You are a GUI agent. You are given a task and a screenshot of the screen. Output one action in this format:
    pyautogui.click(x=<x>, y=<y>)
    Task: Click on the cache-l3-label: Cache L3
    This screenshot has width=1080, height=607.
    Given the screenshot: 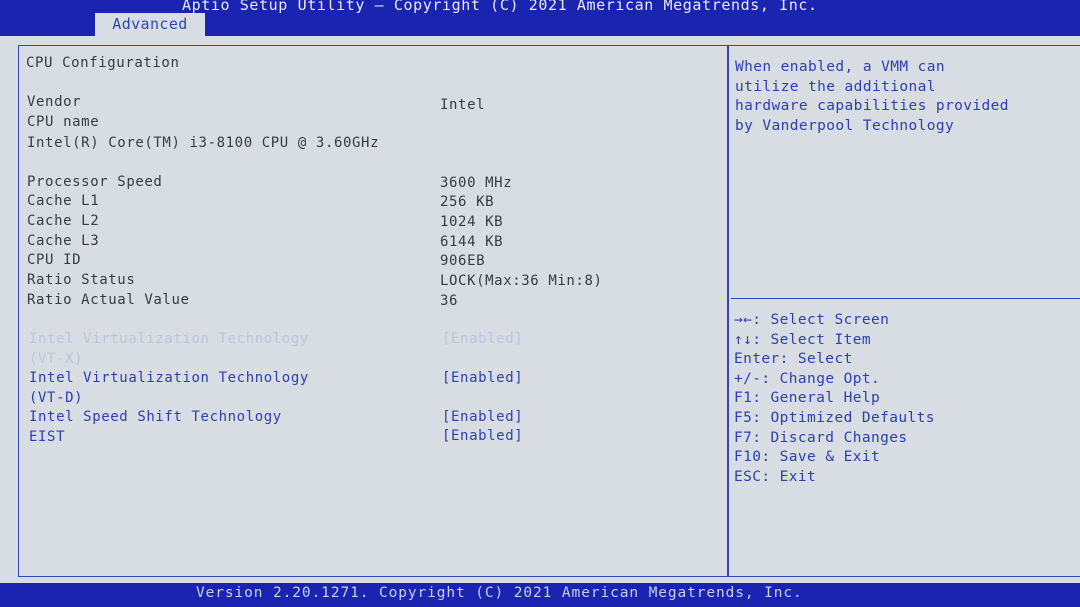 What is the action you would take?
    pyautogui.click(x=63, y=241)
    